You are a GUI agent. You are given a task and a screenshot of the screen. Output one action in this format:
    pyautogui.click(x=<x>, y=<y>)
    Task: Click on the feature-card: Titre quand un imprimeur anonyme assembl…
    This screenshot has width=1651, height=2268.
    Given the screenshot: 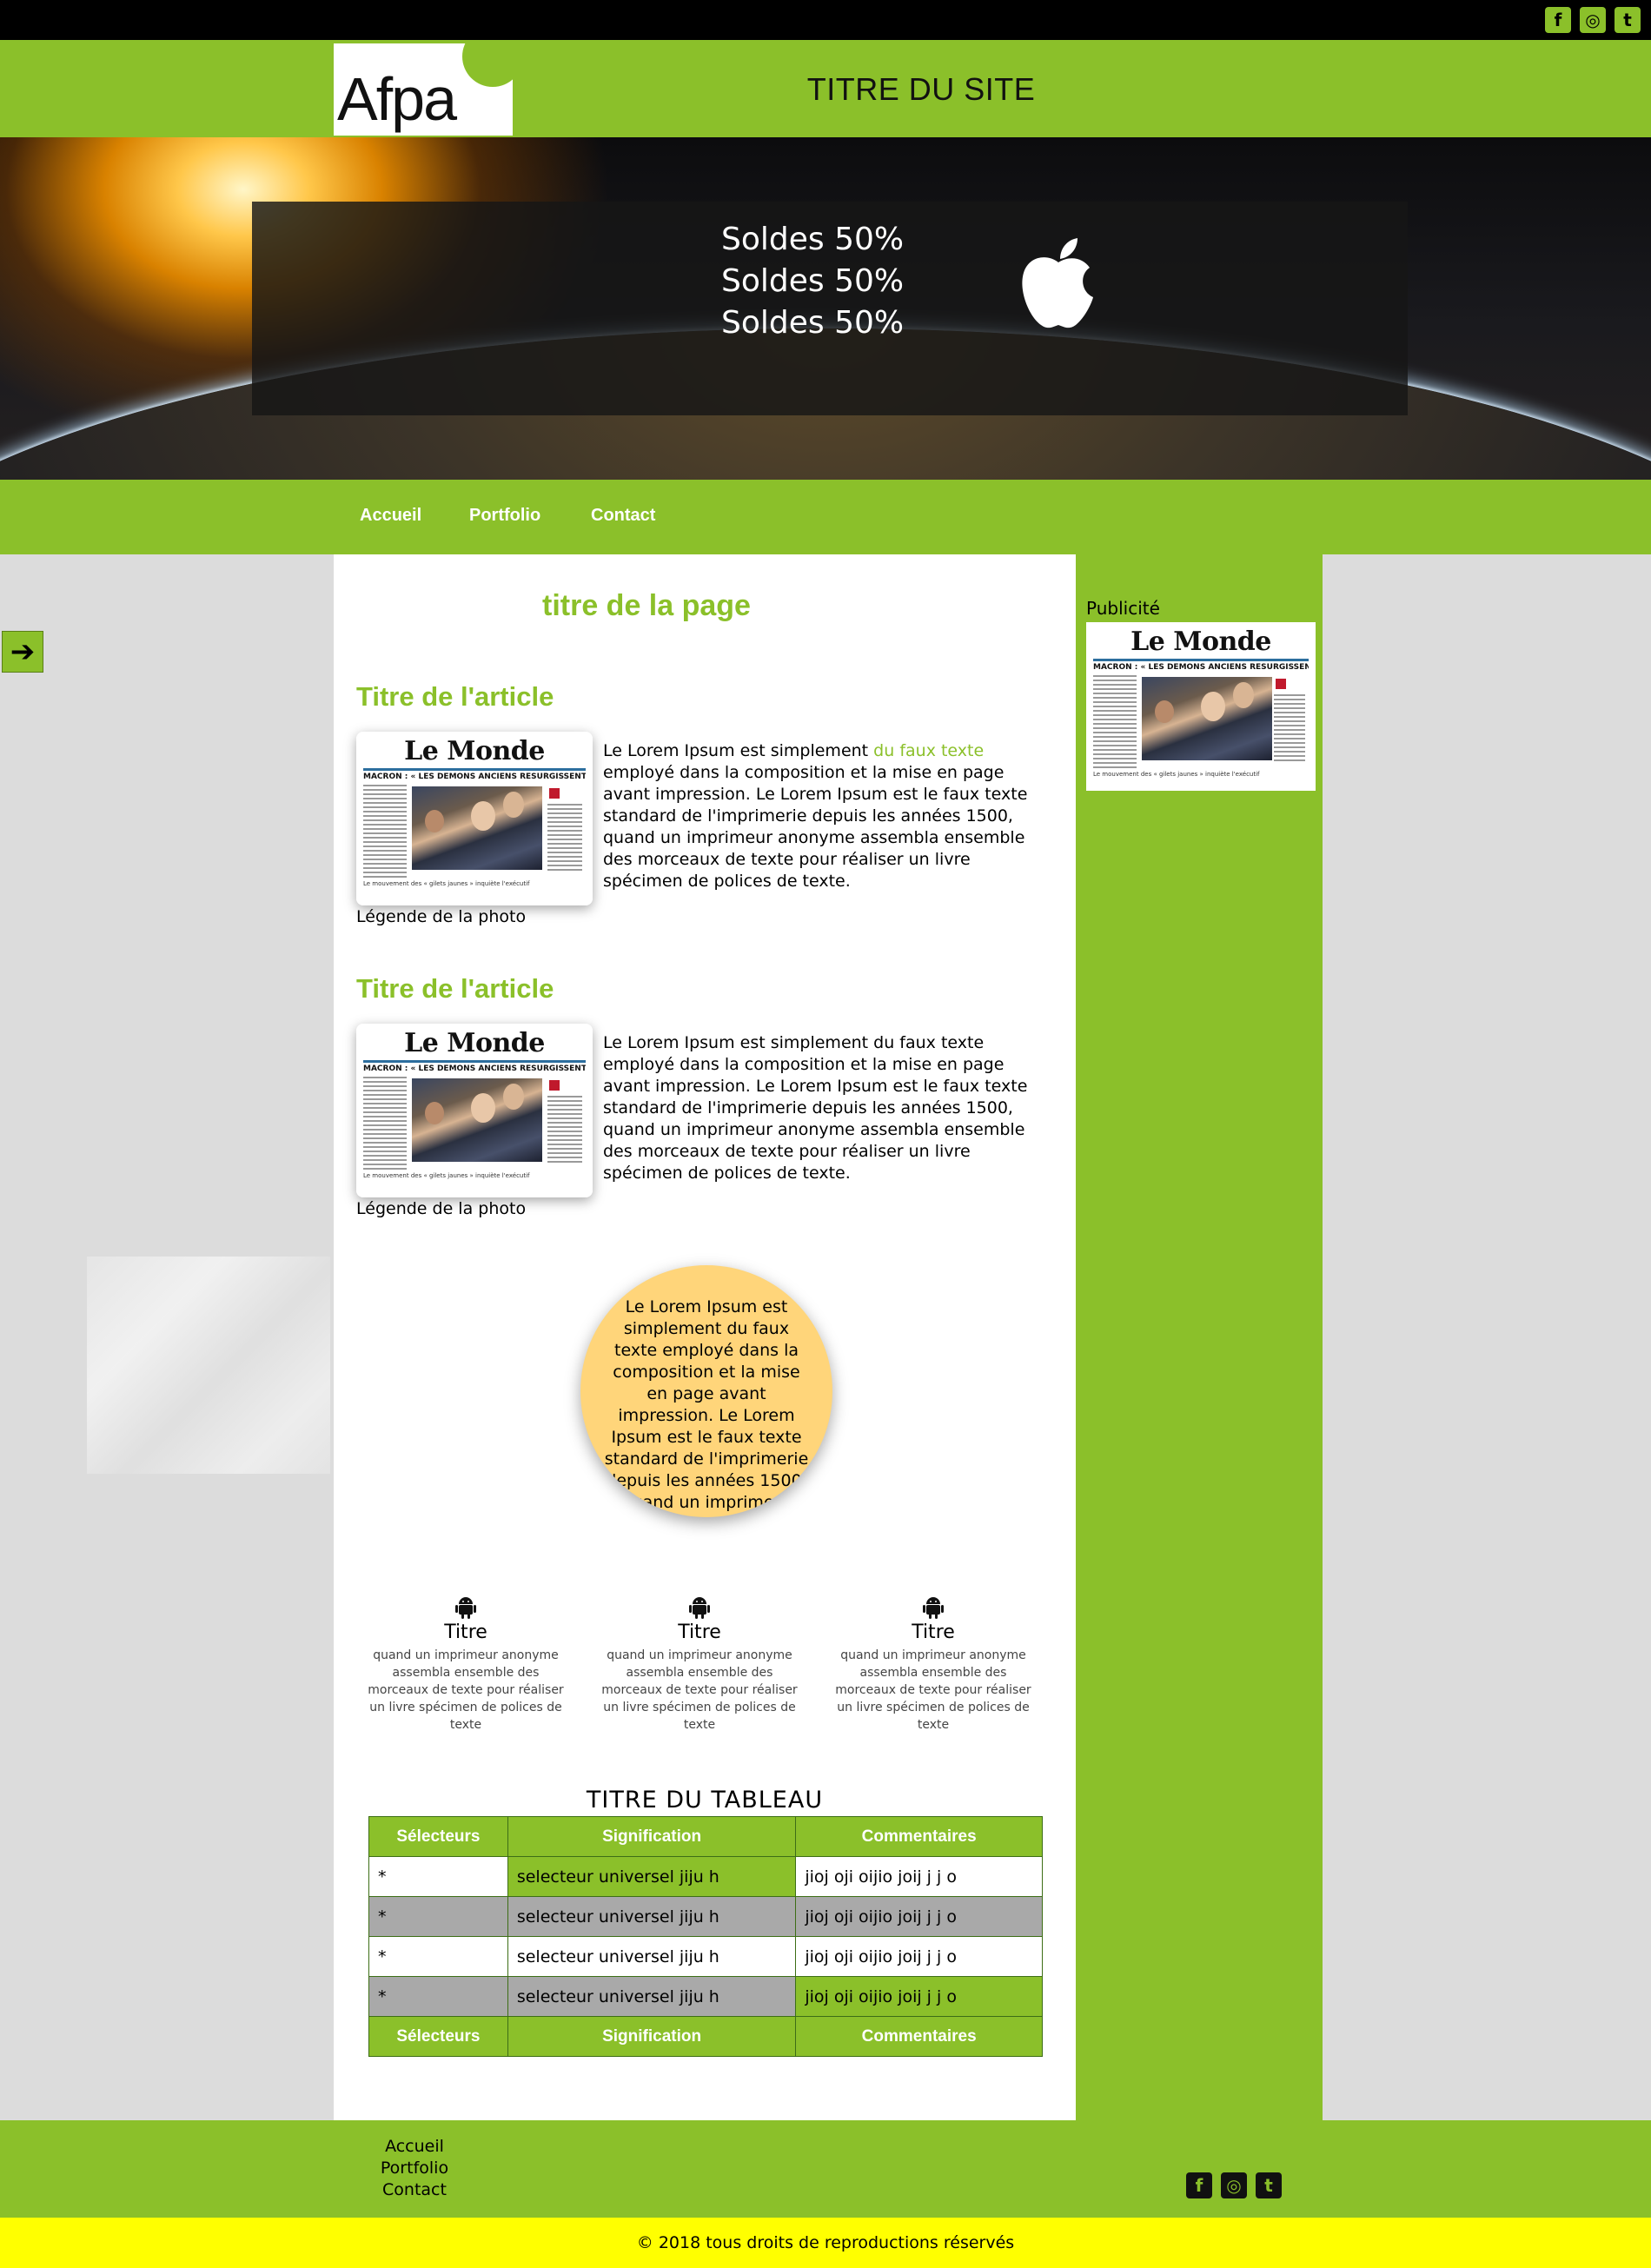 What is the action you would take?
    pyautogui.click(x=933, y=1664)
    